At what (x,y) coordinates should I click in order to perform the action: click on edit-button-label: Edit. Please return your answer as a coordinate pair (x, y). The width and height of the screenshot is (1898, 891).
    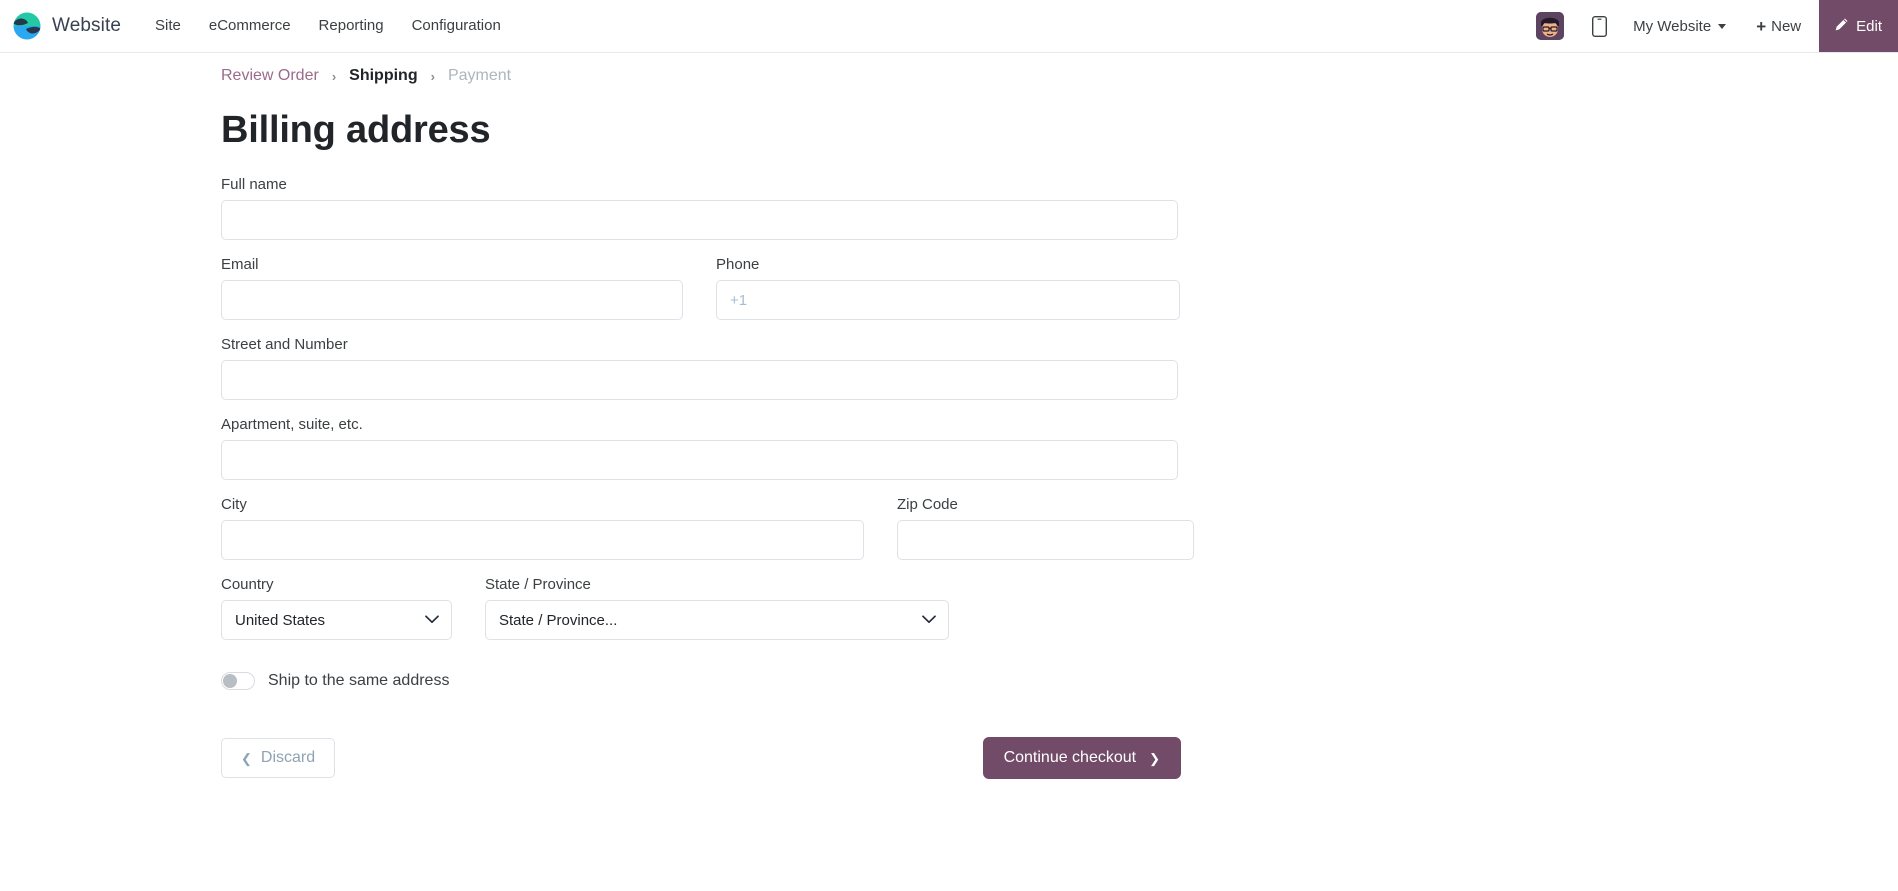
    Looking at the image, I should click on (1869, 26).